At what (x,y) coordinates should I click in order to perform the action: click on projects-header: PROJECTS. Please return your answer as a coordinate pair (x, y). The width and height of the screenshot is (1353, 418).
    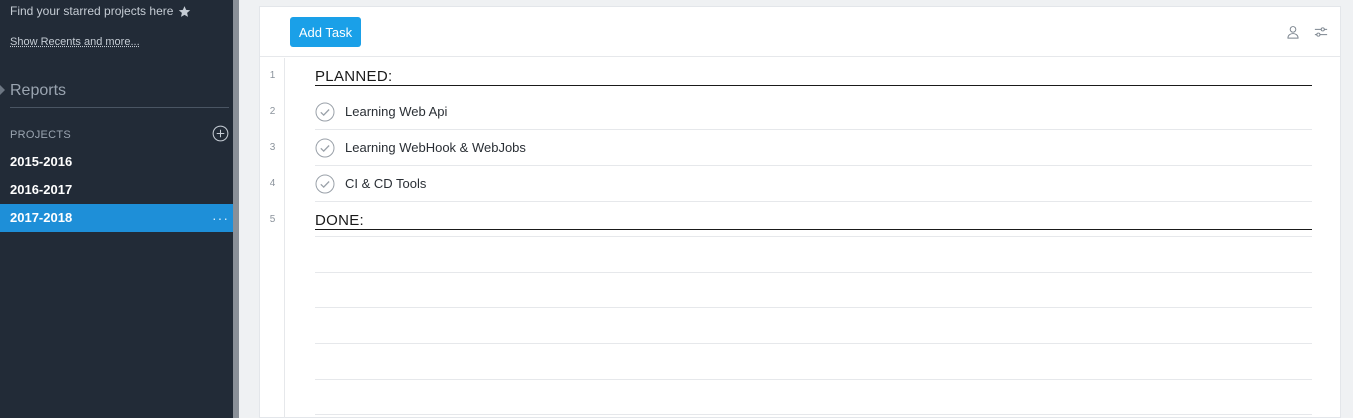
    Looking at the image, I should click on (41, 135).